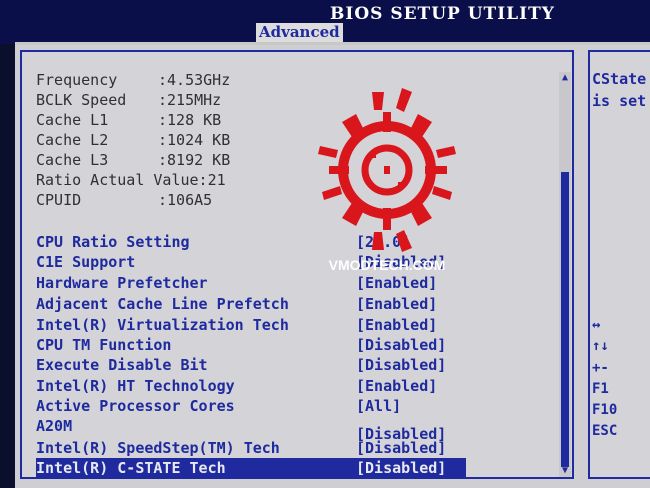 This screenshot has height=488, width=650. Describe the element at coordinates (72, 120) in the screenshot. I see `info-label: Cache L1` at that location.